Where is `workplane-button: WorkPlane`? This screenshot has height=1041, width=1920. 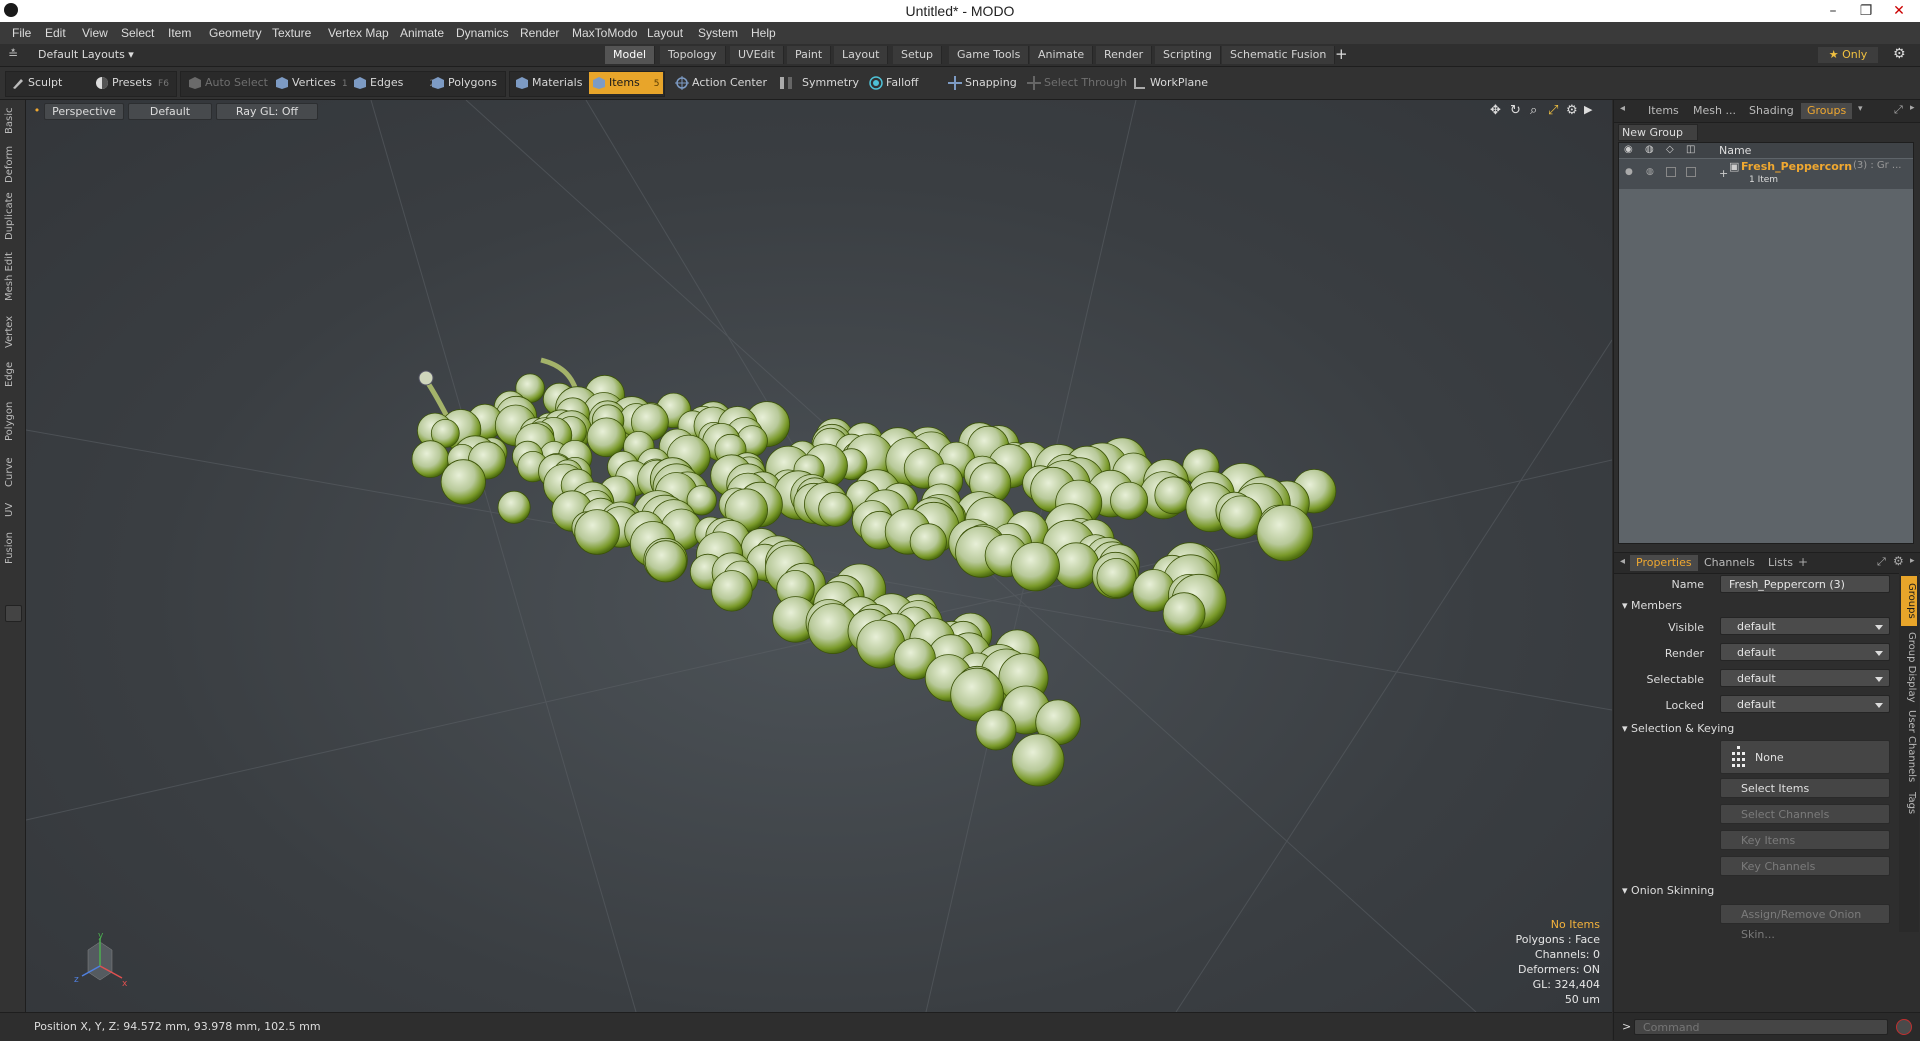 workplane-button: WorkPlane is located at coordinates (1169, 83).